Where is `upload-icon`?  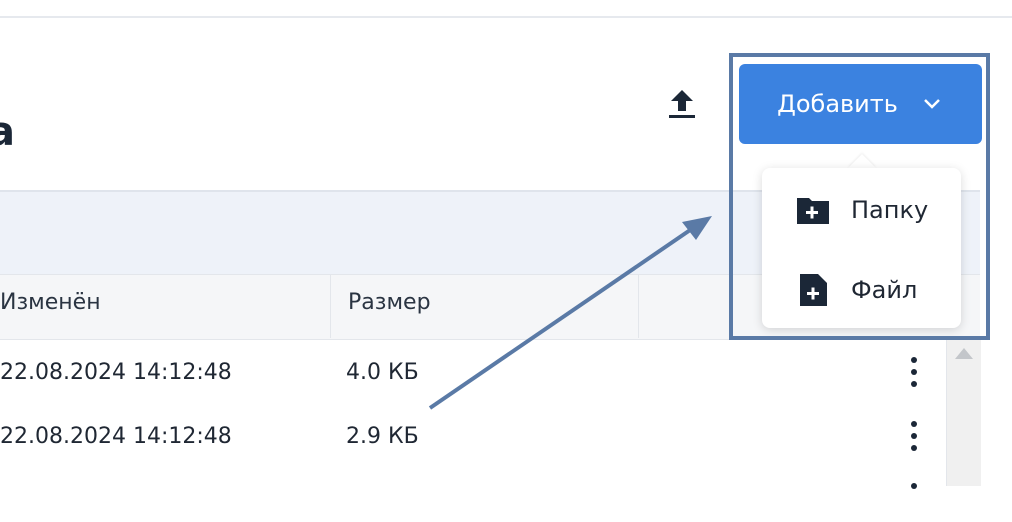
upload-icon is located at coordinates (682, 104).